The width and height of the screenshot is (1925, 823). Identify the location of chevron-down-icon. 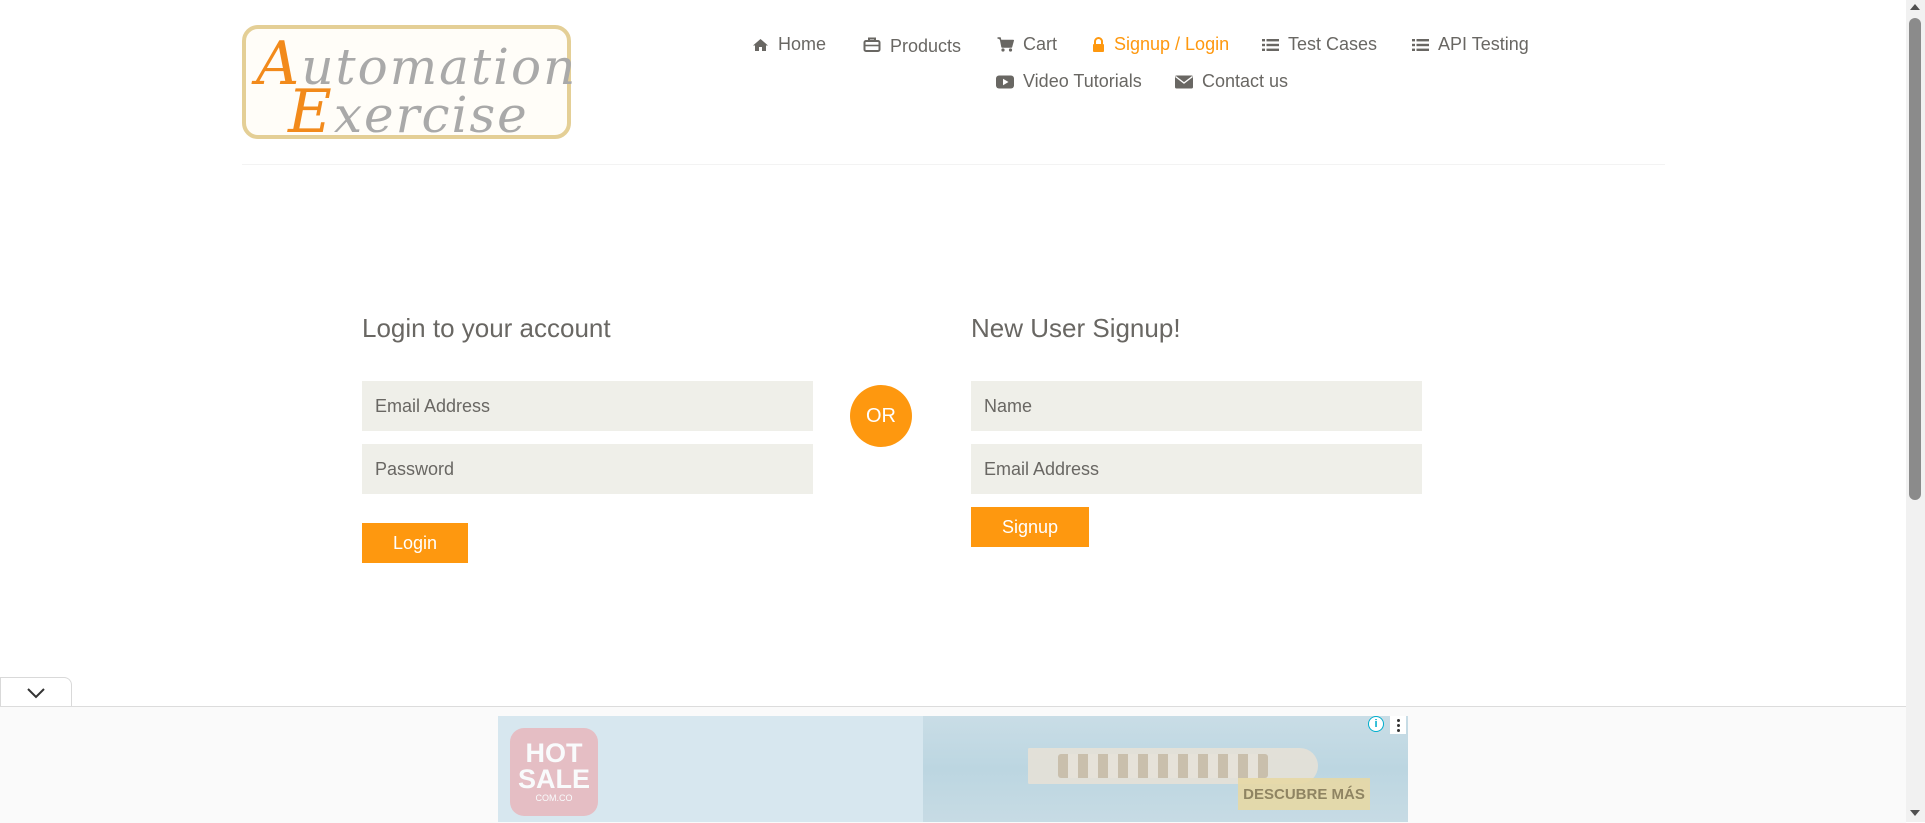
(36, 692).